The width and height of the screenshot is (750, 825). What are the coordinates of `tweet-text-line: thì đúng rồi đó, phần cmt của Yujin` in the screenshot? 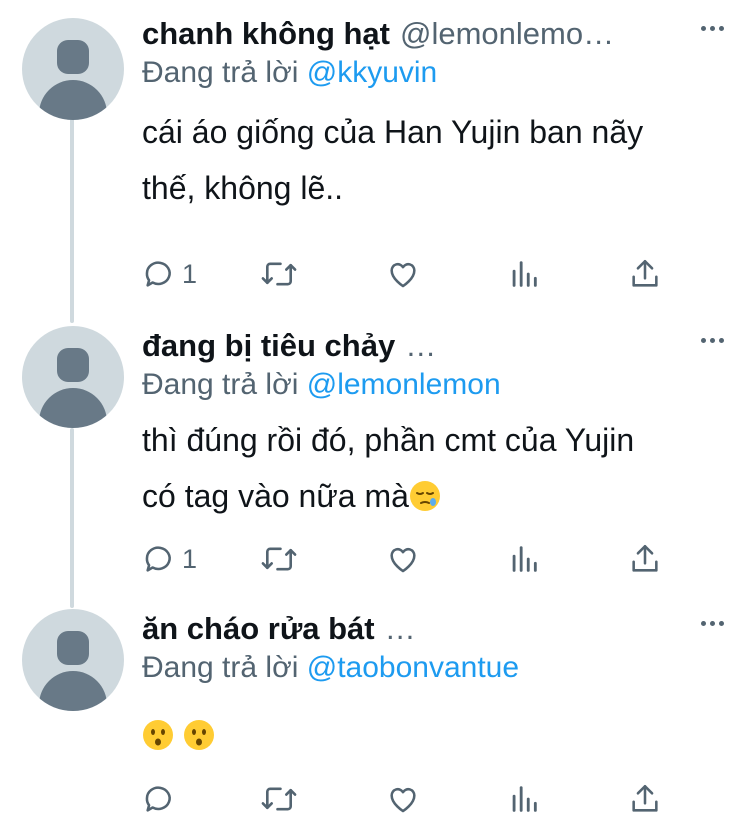 It's located at (388, 440).